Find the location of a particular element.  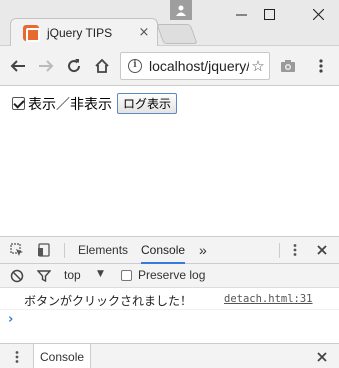

address-bar: i localhost/jquery/detach.html ☆ is located at coordinates (195, 66).